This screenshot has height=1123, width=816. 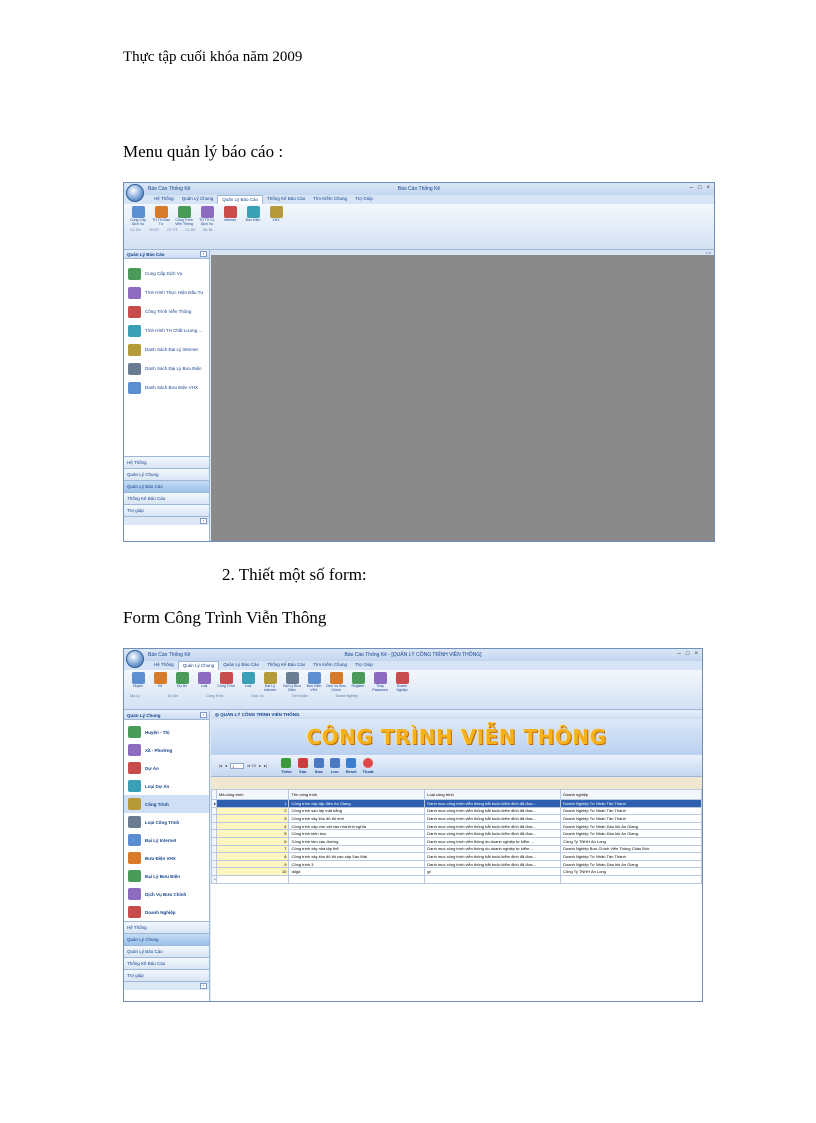 I want to click on ribbon-button-th-th-cl-dich-vu: TH TH CL Dịch Vụ, so click(x=207, y=216).